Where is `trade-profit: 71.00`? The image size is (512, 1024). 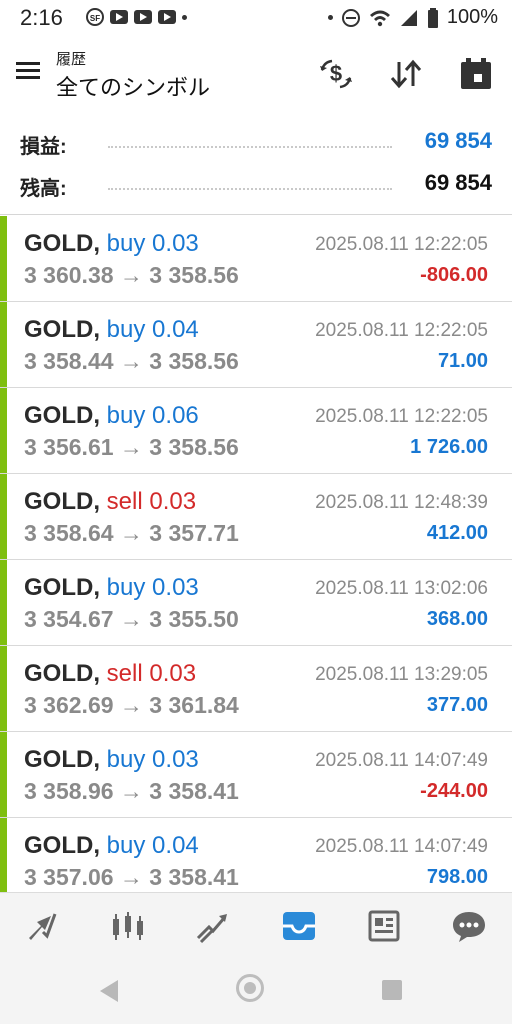
trade-profit: 71.00 is located at coordinates (462, 361).